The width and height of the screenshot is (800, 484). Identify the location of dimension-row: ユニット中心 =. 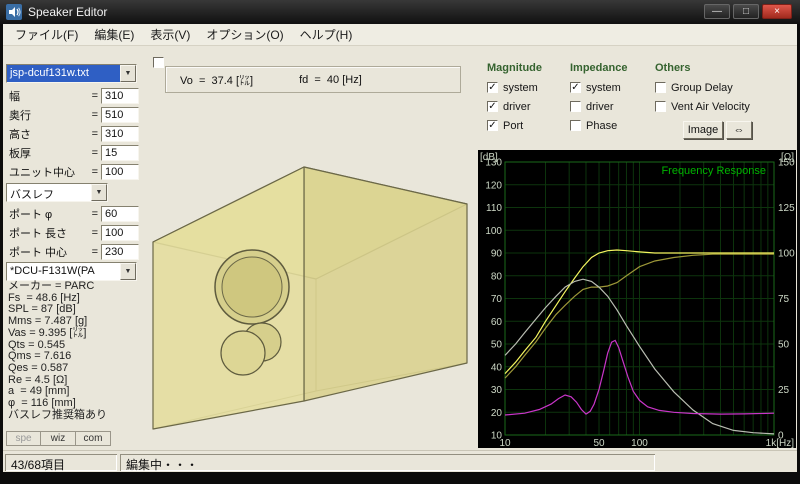
(72, 171).